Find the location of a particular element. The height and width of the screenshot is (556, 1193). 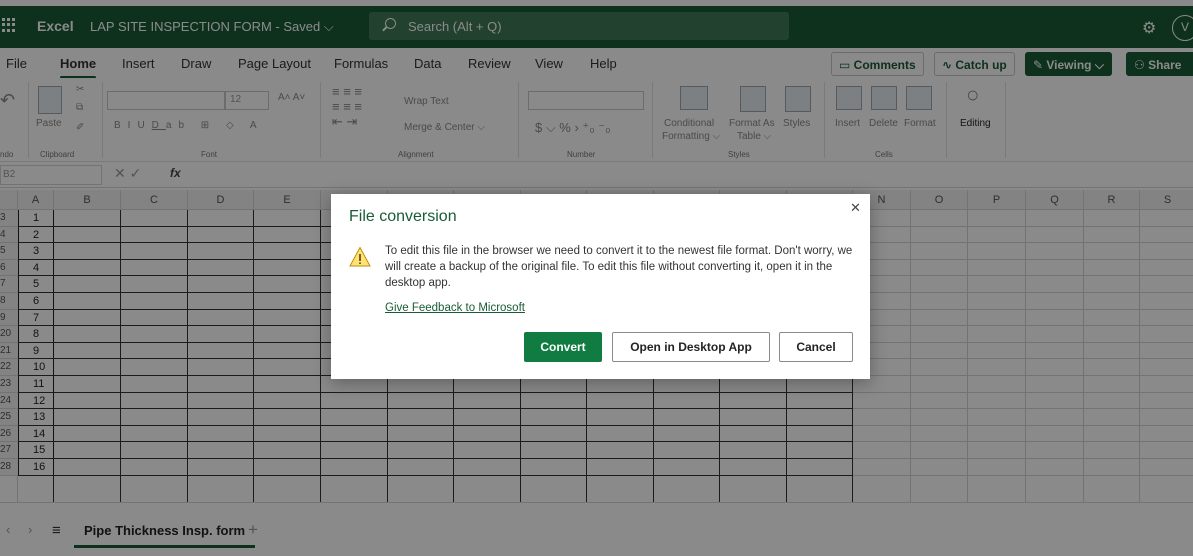

open-desktop-button: Open in Desktop App is located at coordinates (691, 347).